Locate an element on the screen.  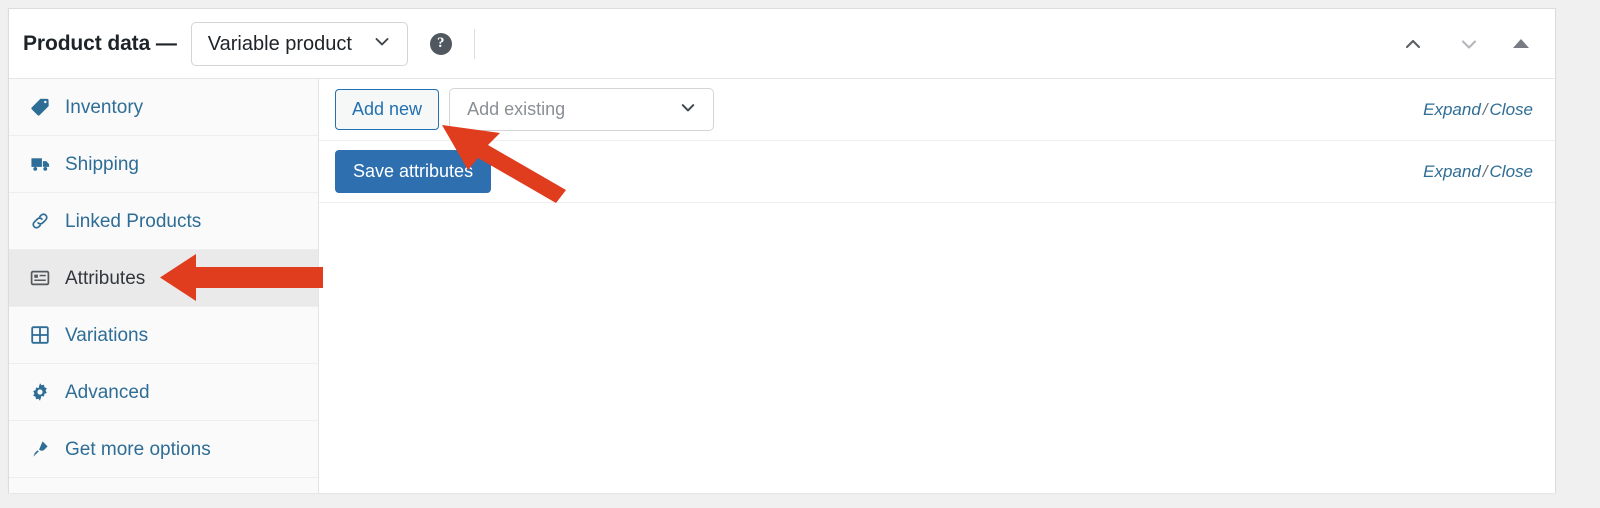
page-title: Product data — is located at coordinates (100, 43).